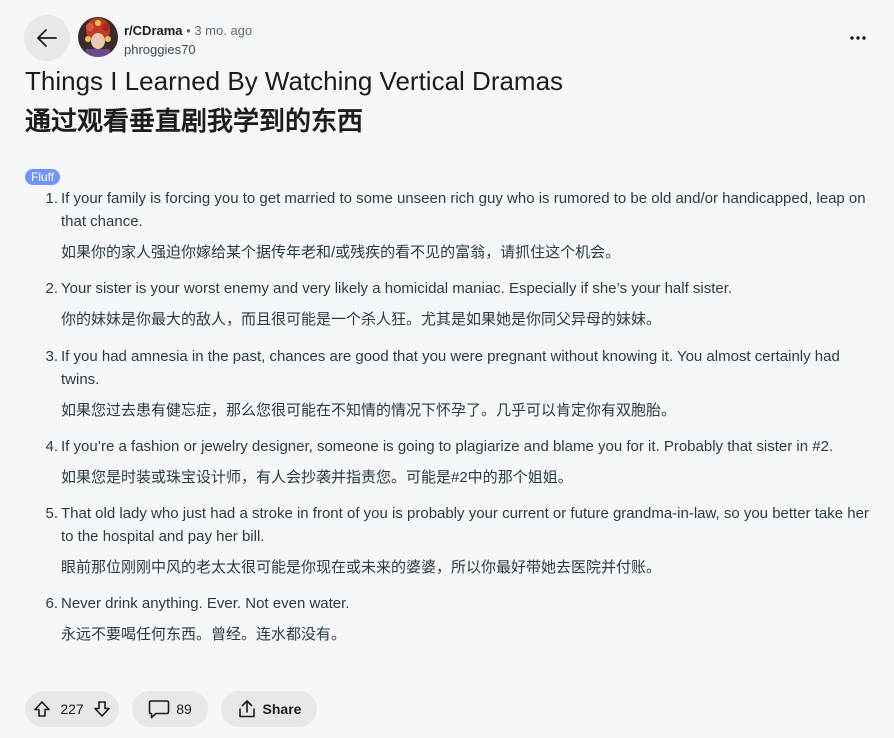 This screenshot has height=738, width=894. I want to click on more-dots-icon, so click(858, 38).